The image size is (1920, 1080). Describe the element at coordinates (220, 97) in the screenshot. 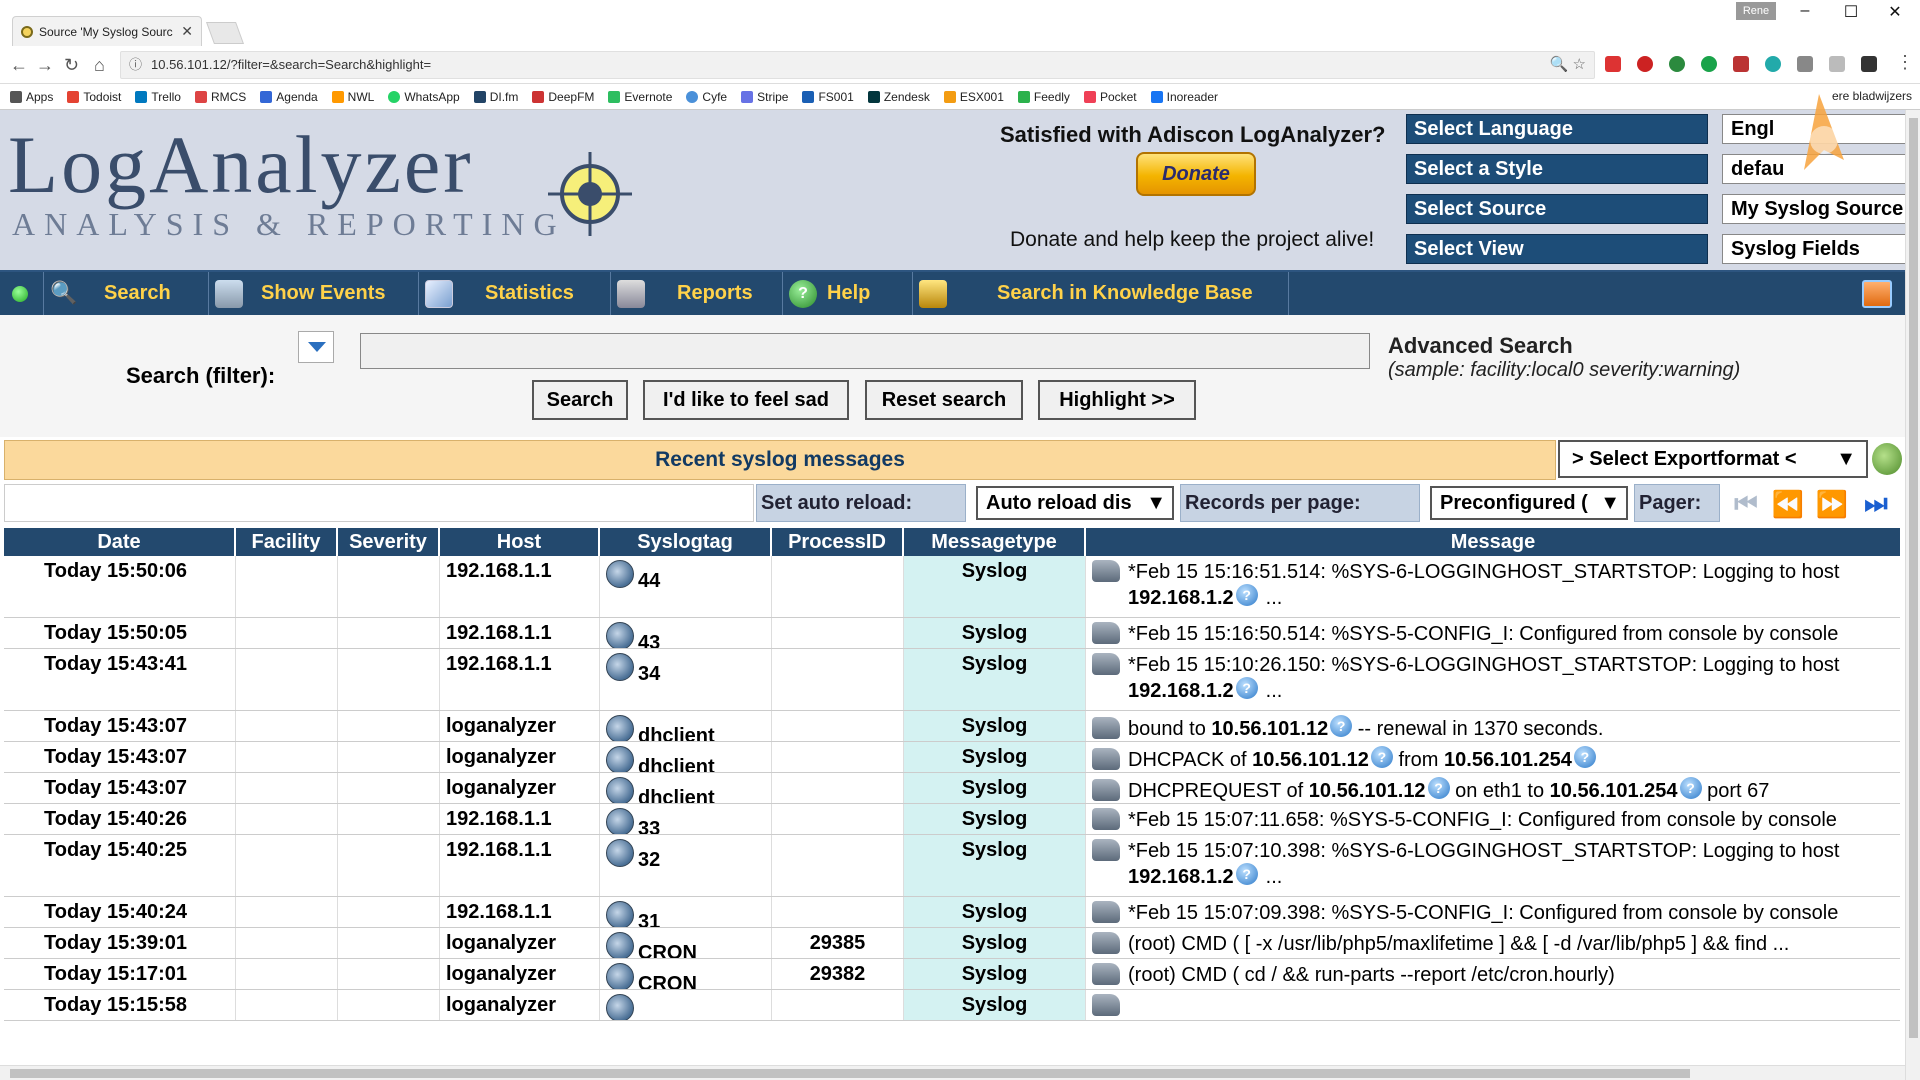

I see `bookmark-rmcs: RMCS` at that location.